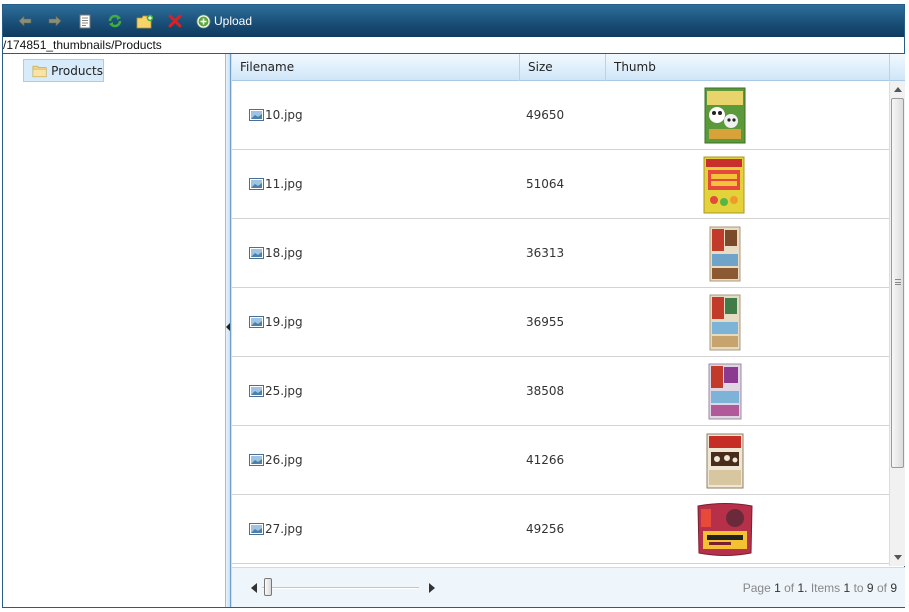 The image size is (909, 612). I want to click on grid-header: Filename Size Thumb, so click(568, 67).